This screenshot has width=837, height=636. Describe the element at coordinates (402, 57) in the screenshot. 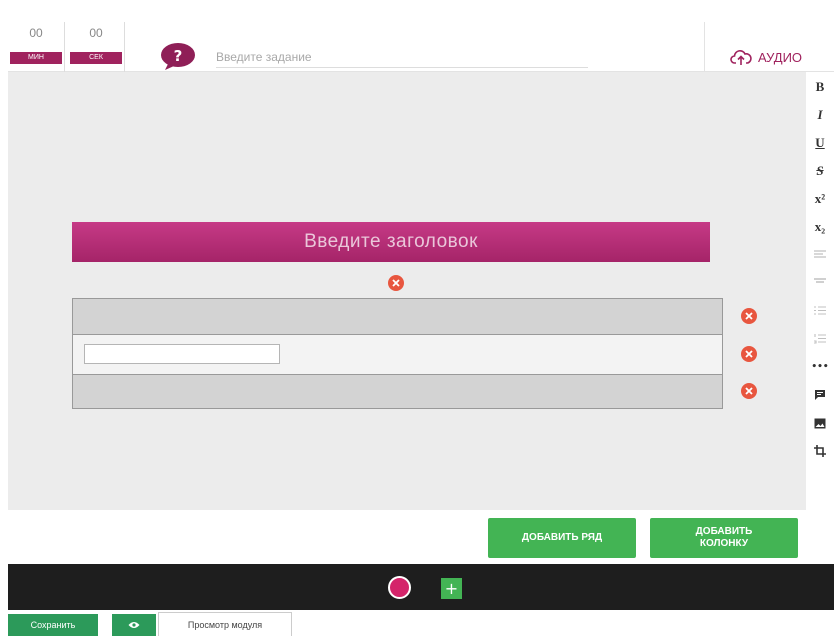

I see `task-input` at that location.